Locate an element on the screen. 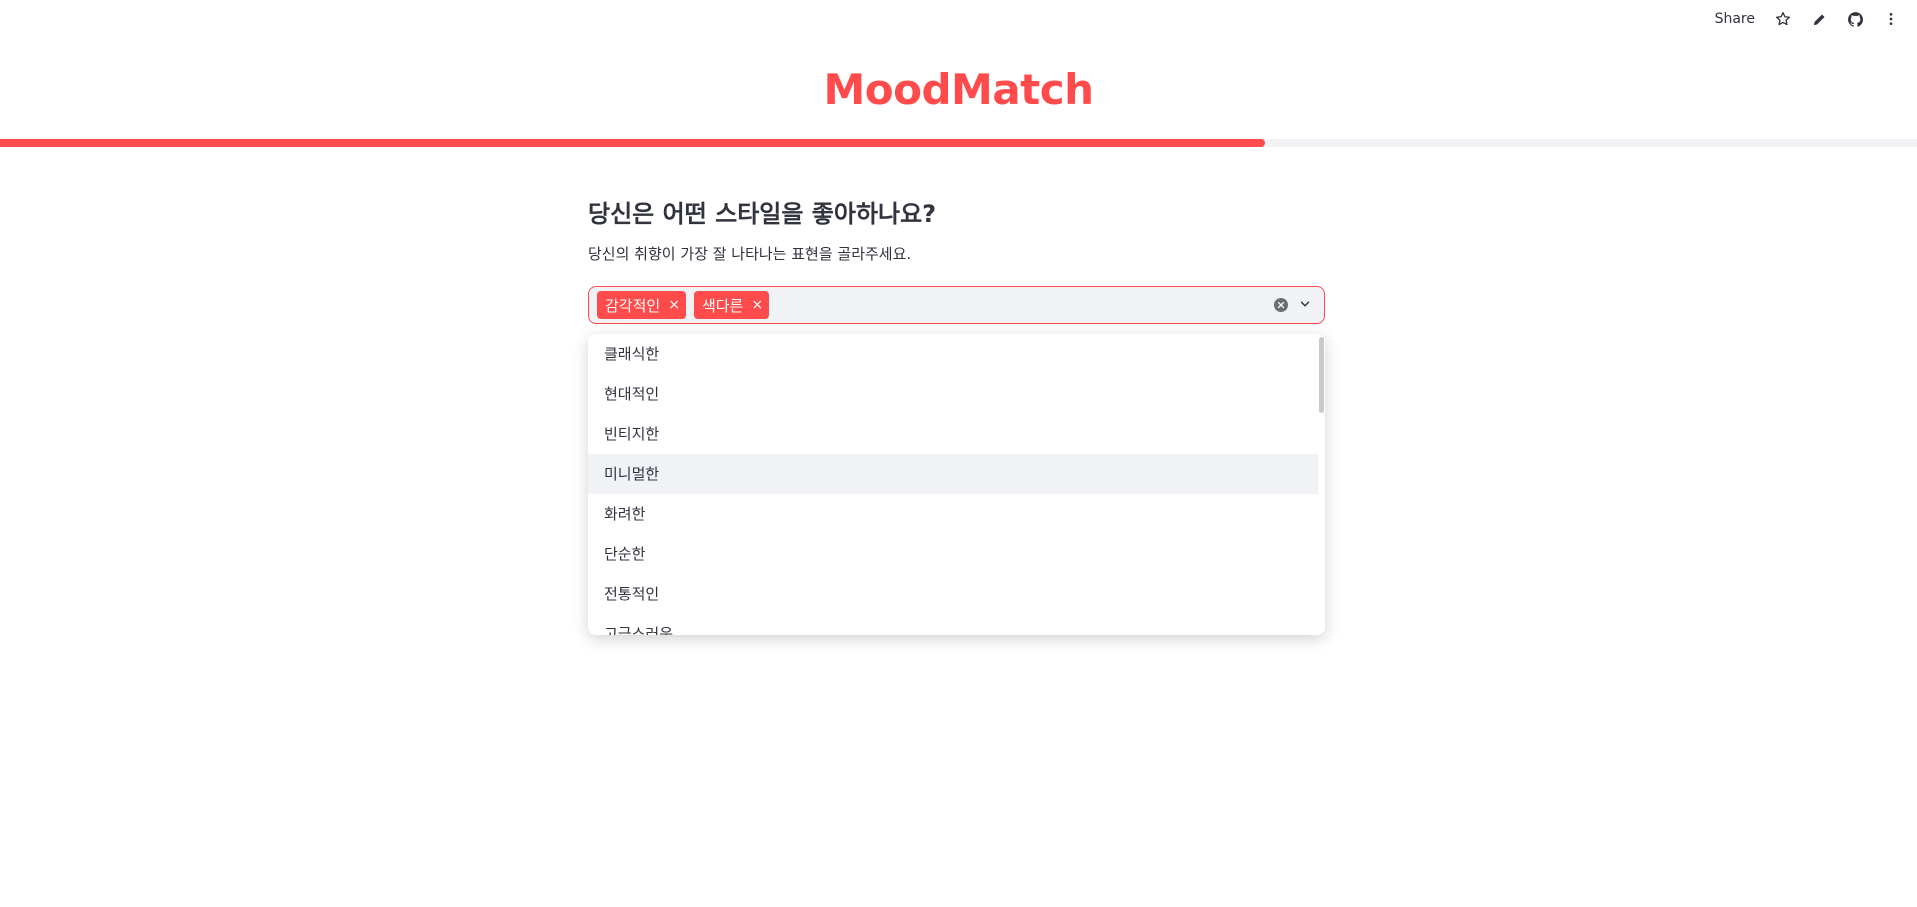 The image size is (1917, 907). dropdown-option: 클래식한 is located at coordinates (953, 354).